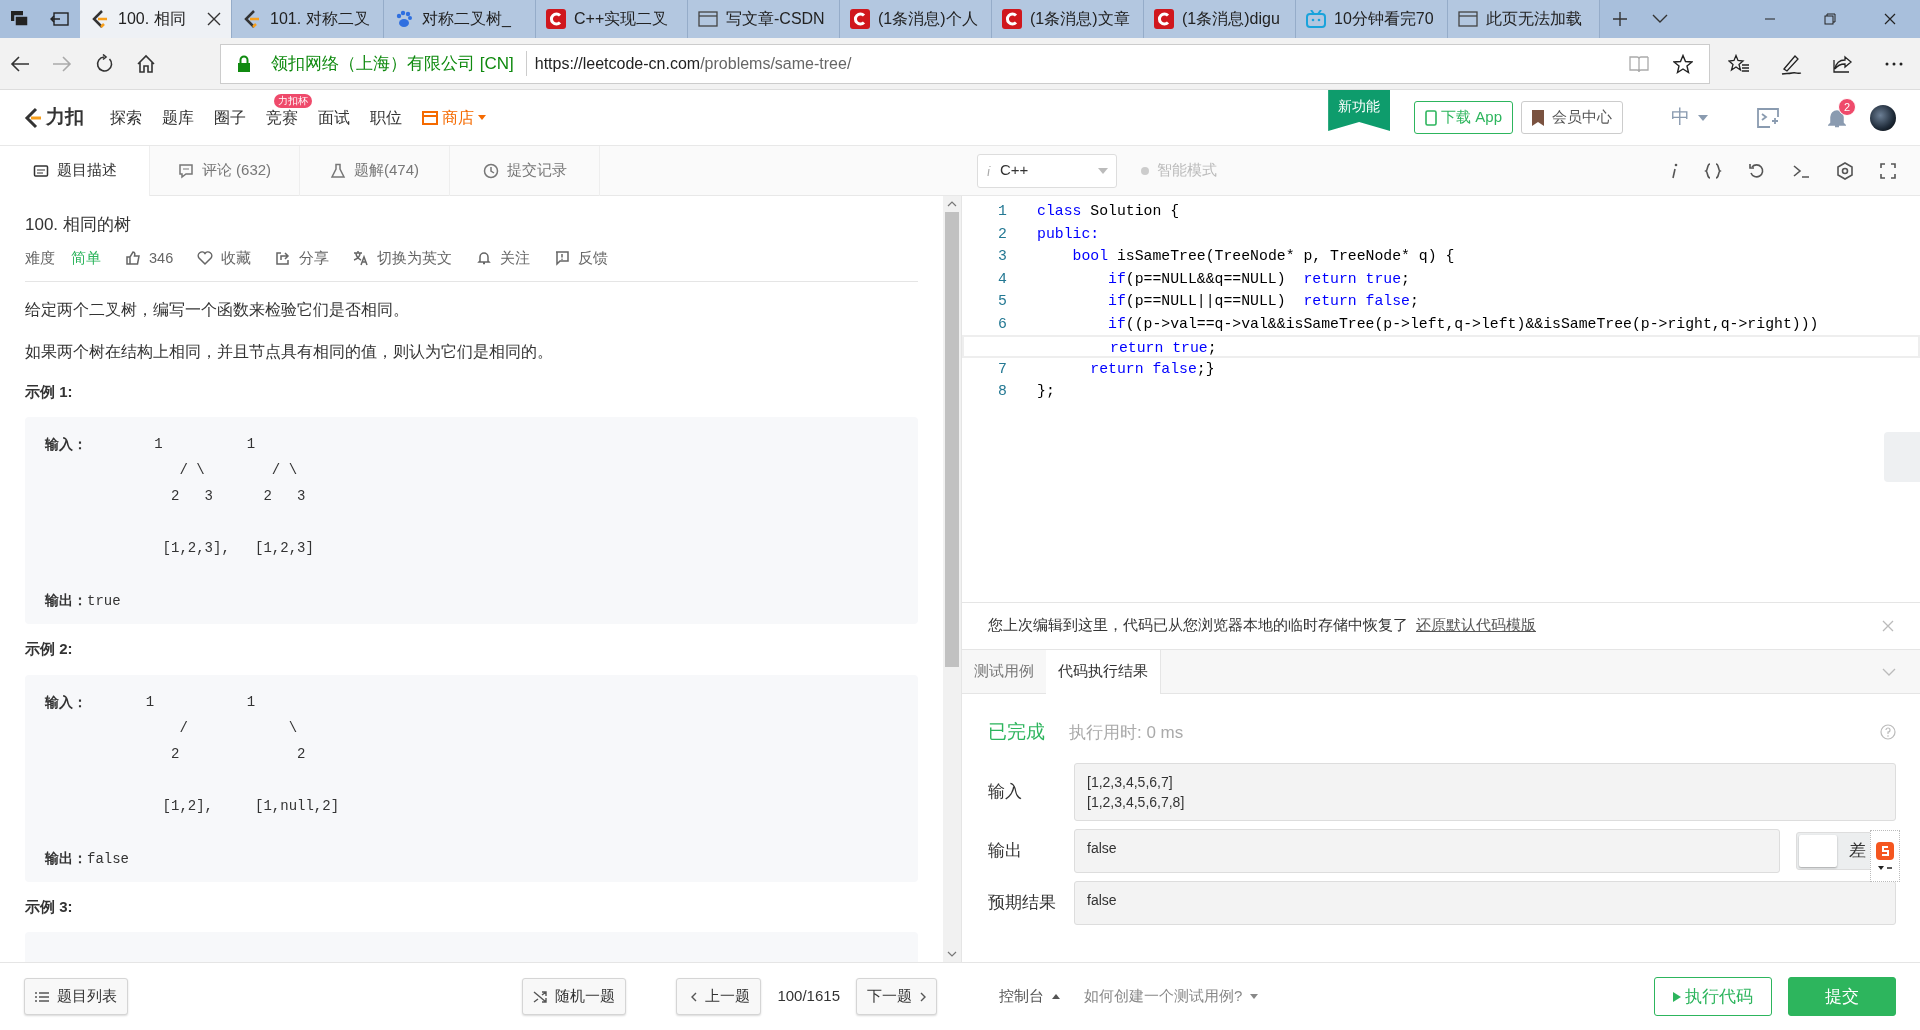  I want to click on refresh-icon, so click(104, 63).